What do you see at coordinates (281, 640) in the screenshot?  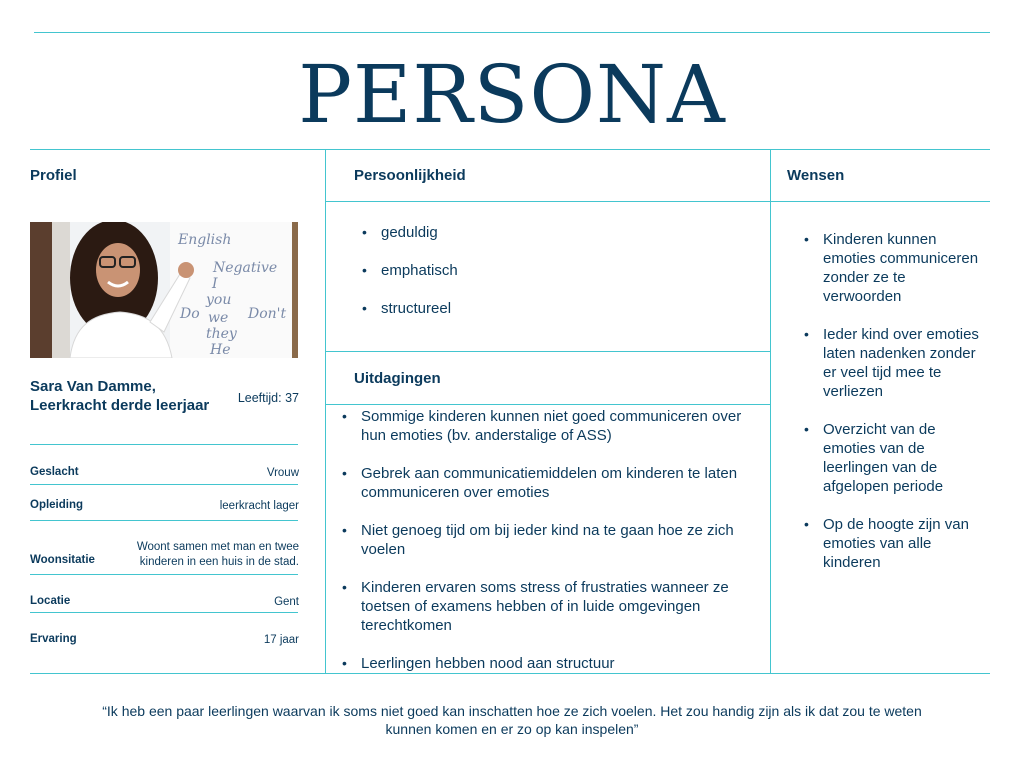 I see `field-value-ervaring: 17 jaar` at bounding box center [281, 640].